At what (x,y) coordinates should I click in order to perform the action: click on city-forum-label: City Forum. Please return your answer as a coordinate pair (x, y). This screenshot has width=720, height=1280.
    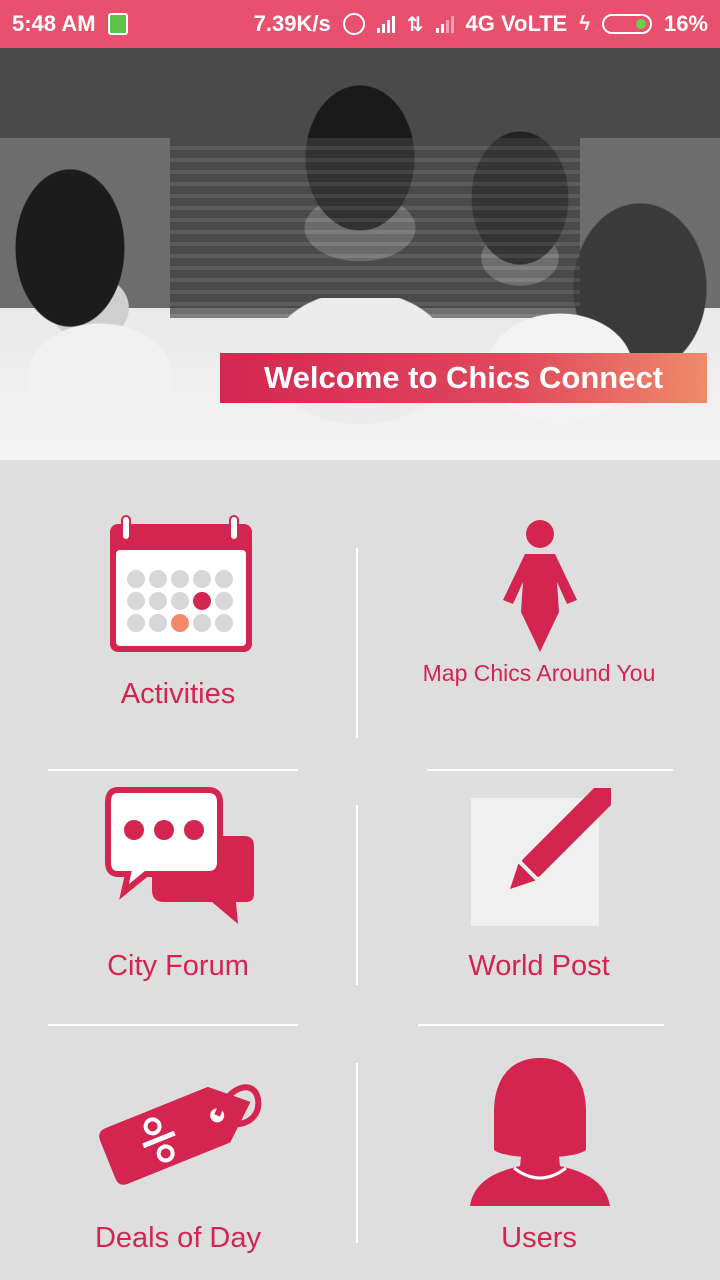
    Looking at the image, I should click on (178, 966).